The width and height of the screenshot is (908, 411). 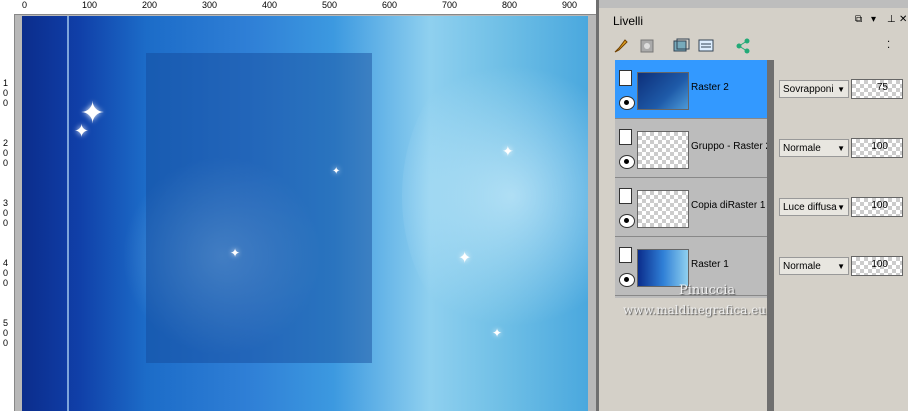 I want to click on panel-top-strip, so click(x=753, y=4).